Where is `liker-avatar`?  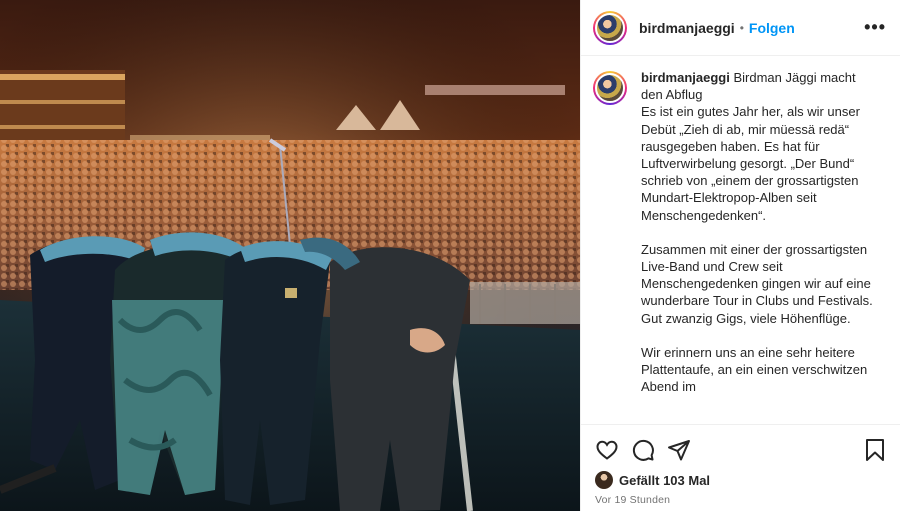 liker-avatar is located at coordinates (604, 480).